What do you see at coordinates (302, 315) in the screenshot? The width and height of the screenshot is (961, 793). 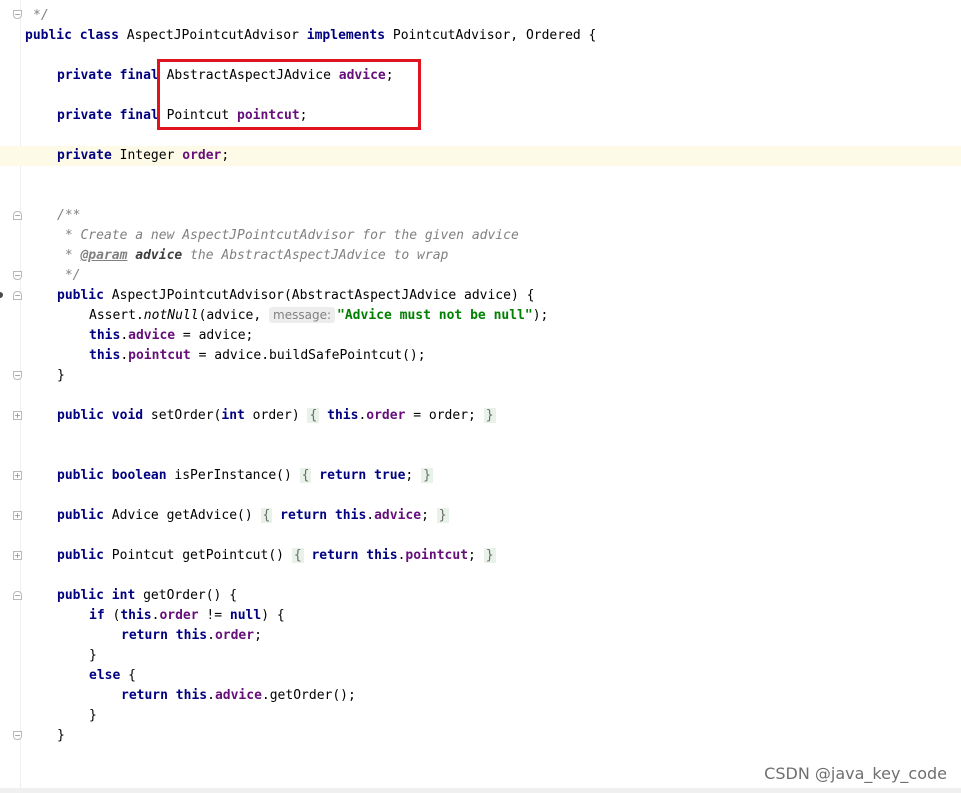 I see `parameter-hint: message:` at bounding box center [302, 315].